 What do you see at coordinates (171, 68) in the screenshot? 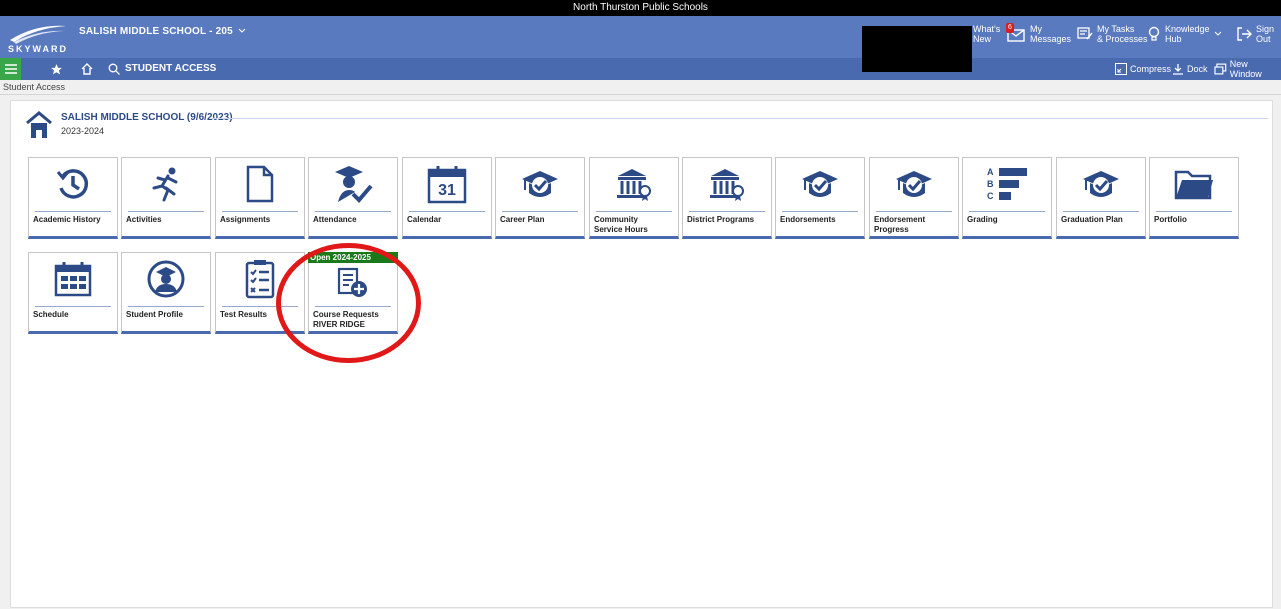
I see `page-title: STUDENT ACCESS` at bounding box center [171, 68].